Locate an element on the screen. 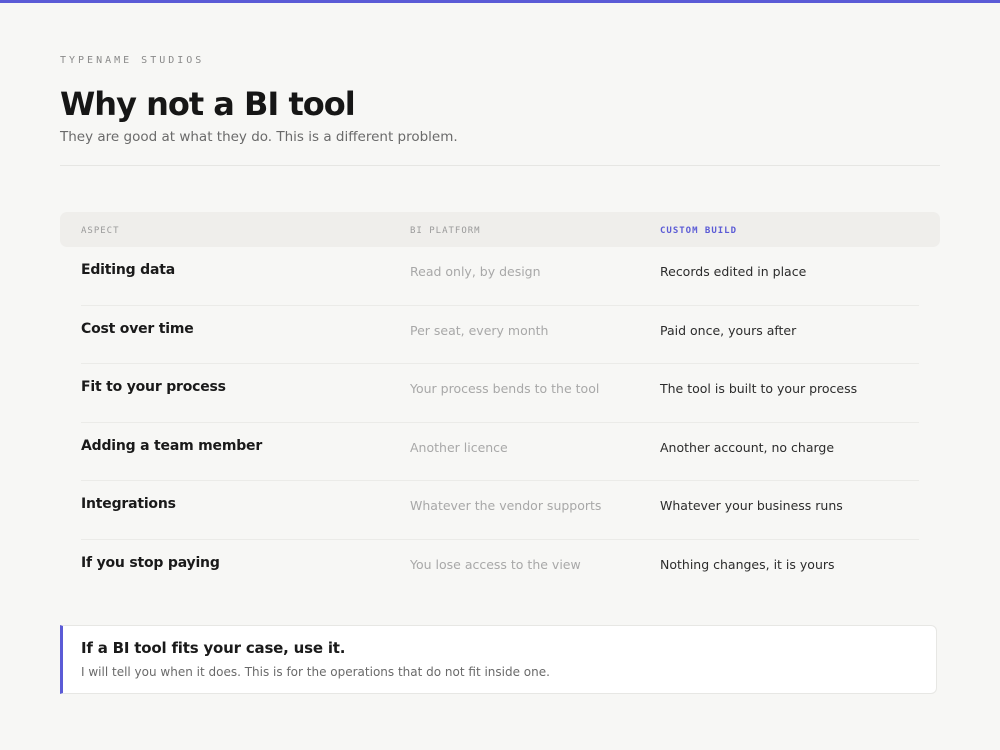 This screenshot has height=750, width=1000. header-divider is located at coordinates (500, 165).